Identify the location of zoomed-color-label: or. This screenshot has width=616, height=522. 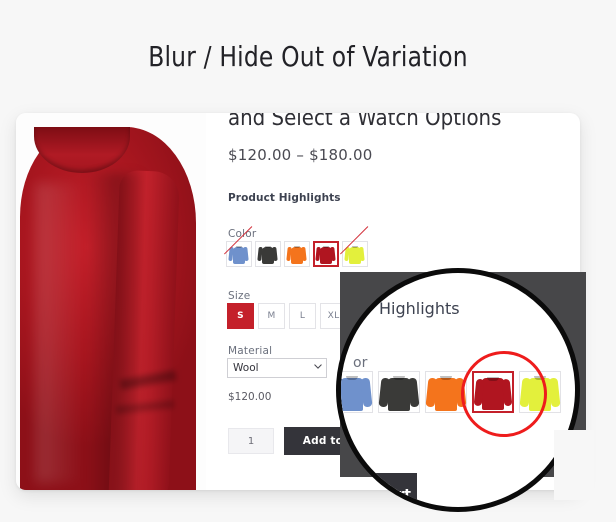
(360, 363).